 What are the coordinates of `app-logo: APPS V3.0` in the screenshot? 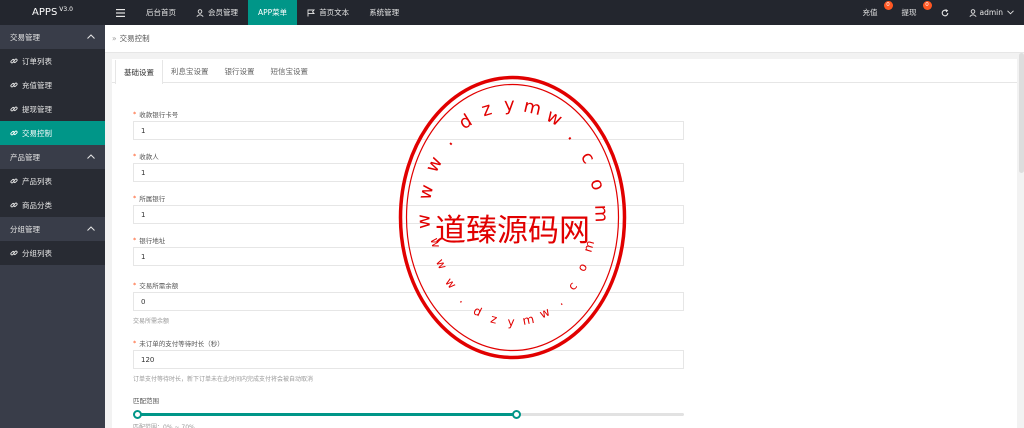 It's located at (52, 12).